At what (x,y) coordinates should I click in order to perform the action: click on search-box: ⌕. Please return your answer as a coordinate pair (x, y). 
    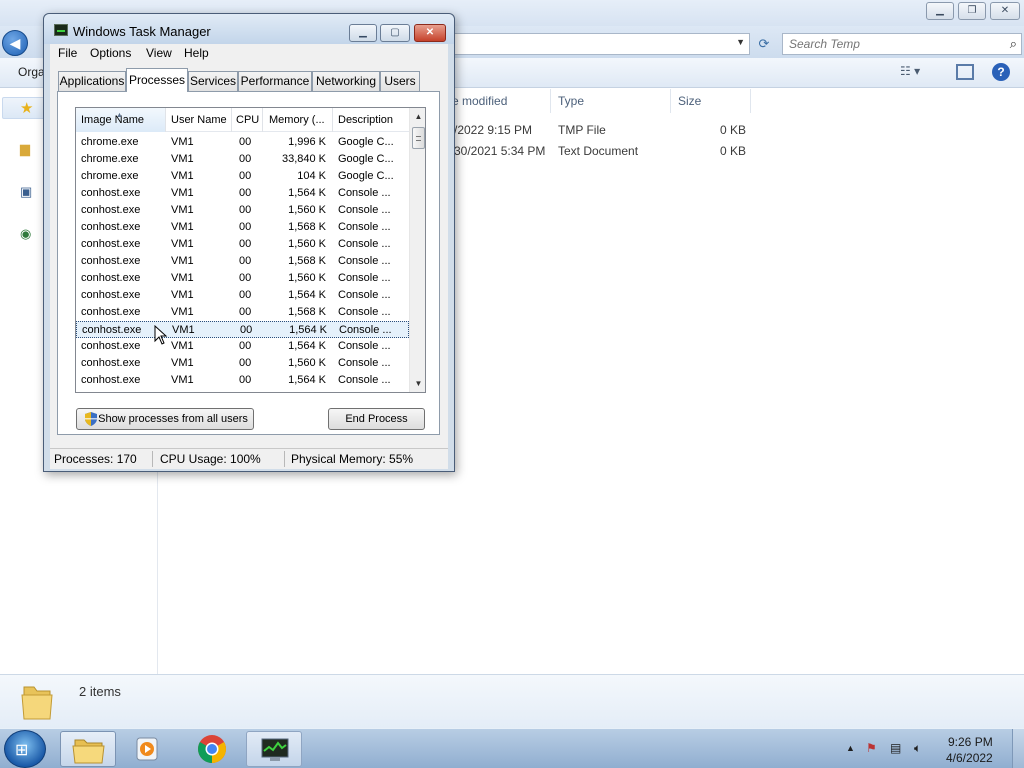
    Looking at the image, I should click on (902, 44).